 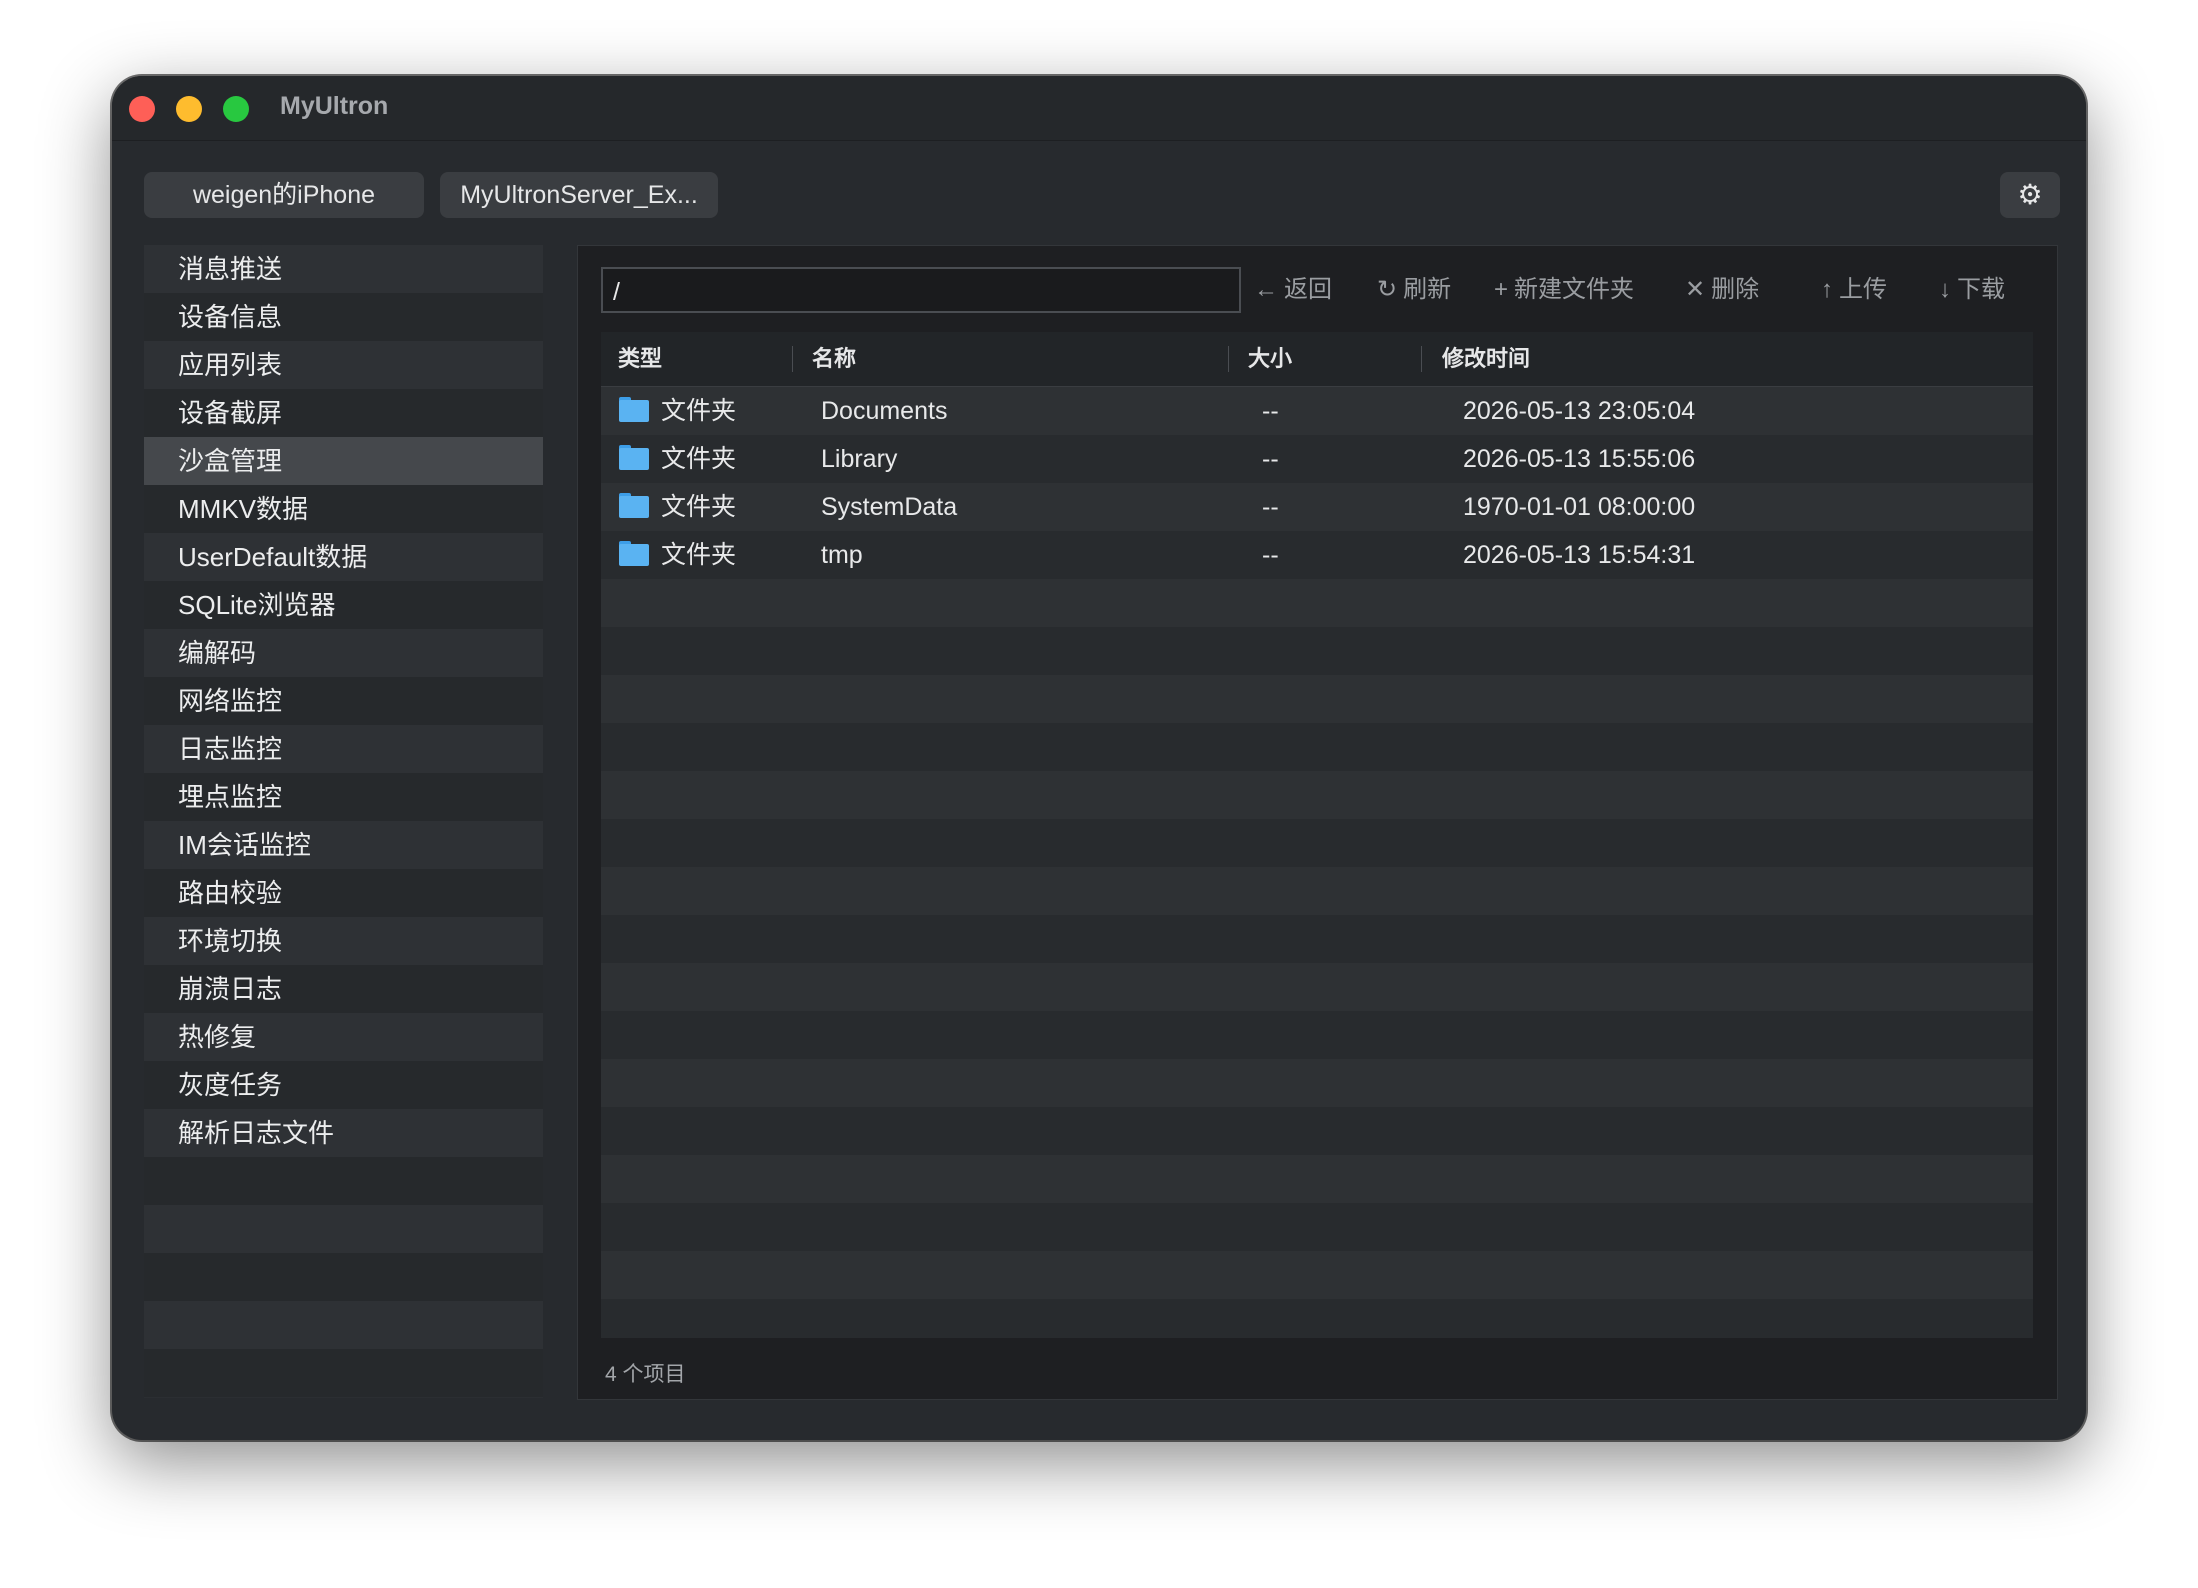 I want to click on back-button: ← 返回, so click(x=1293, y=290).